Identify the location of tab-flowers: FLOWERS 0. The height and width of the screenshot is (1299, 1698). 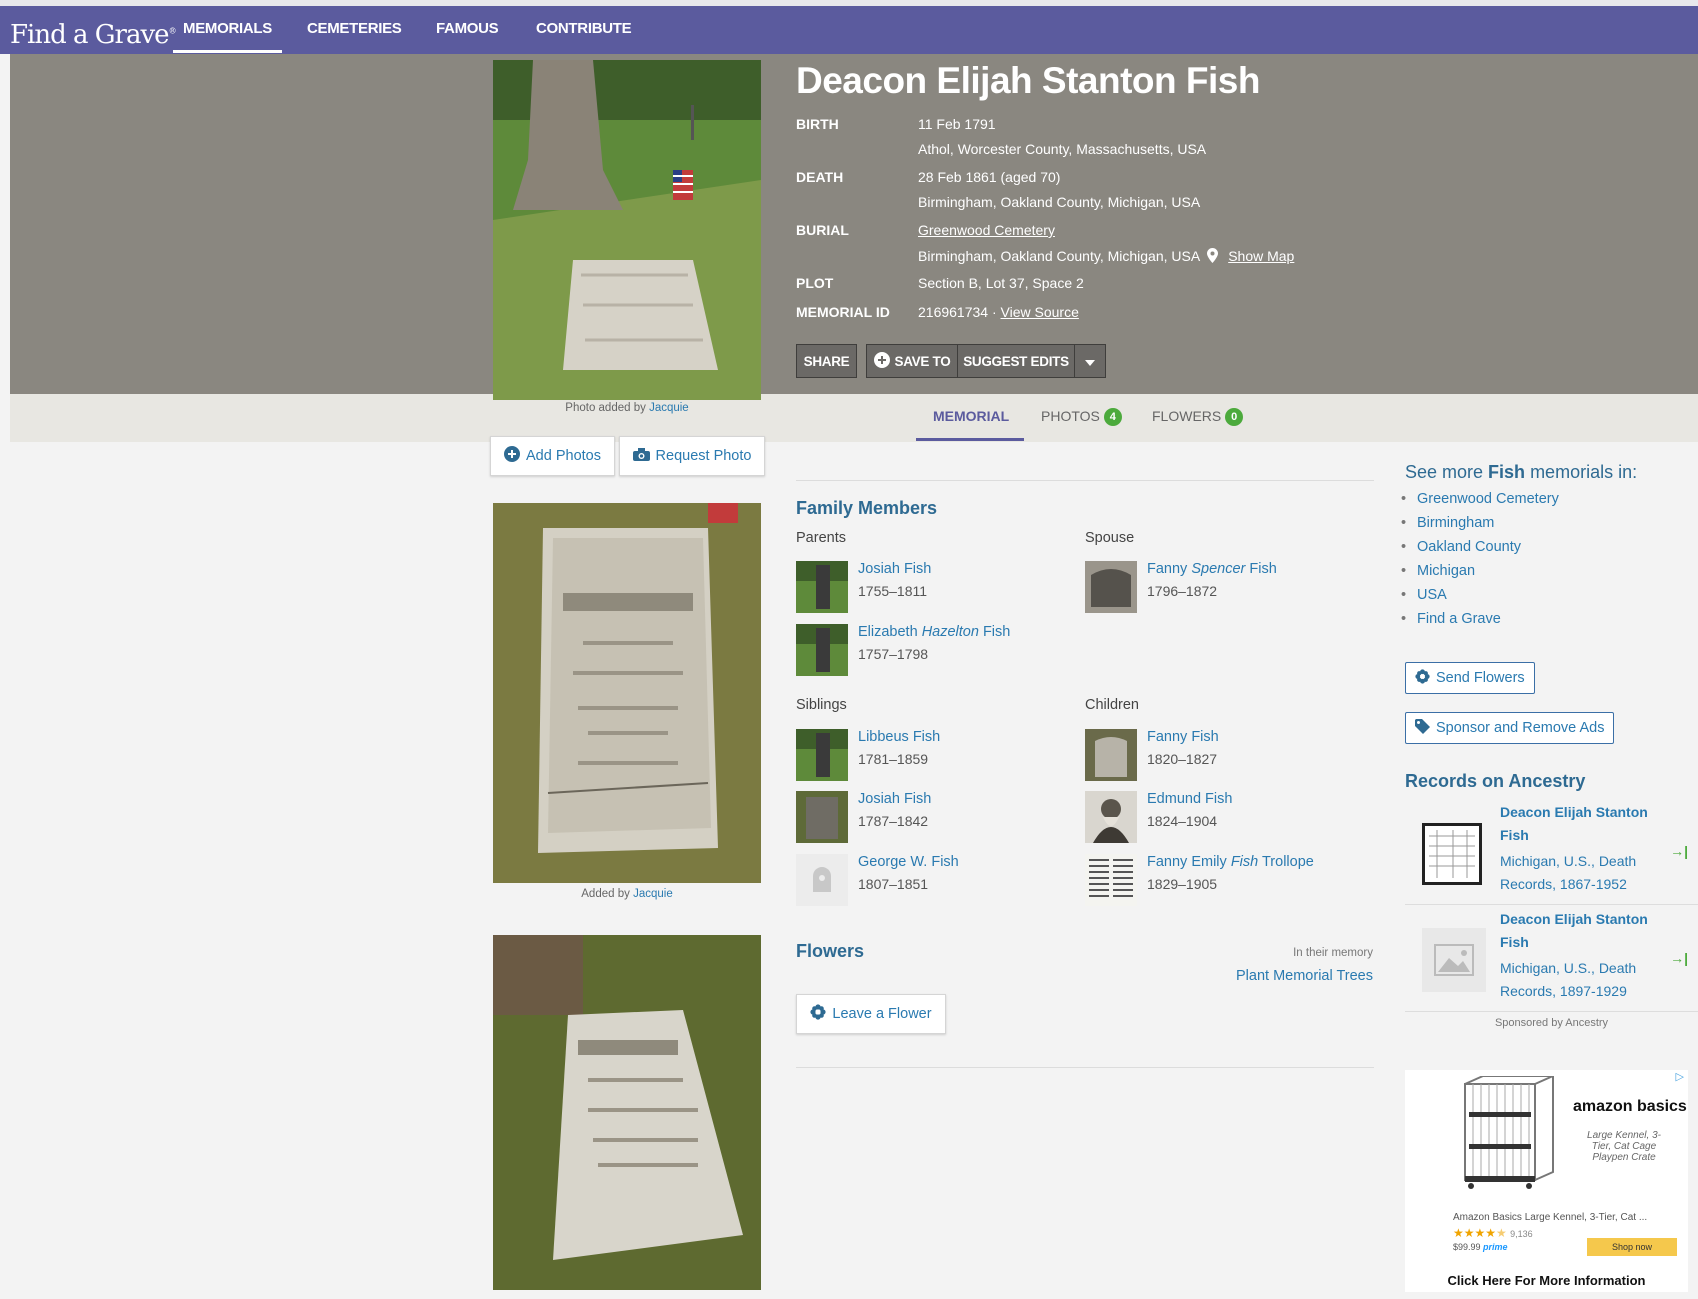
(1198, 417).